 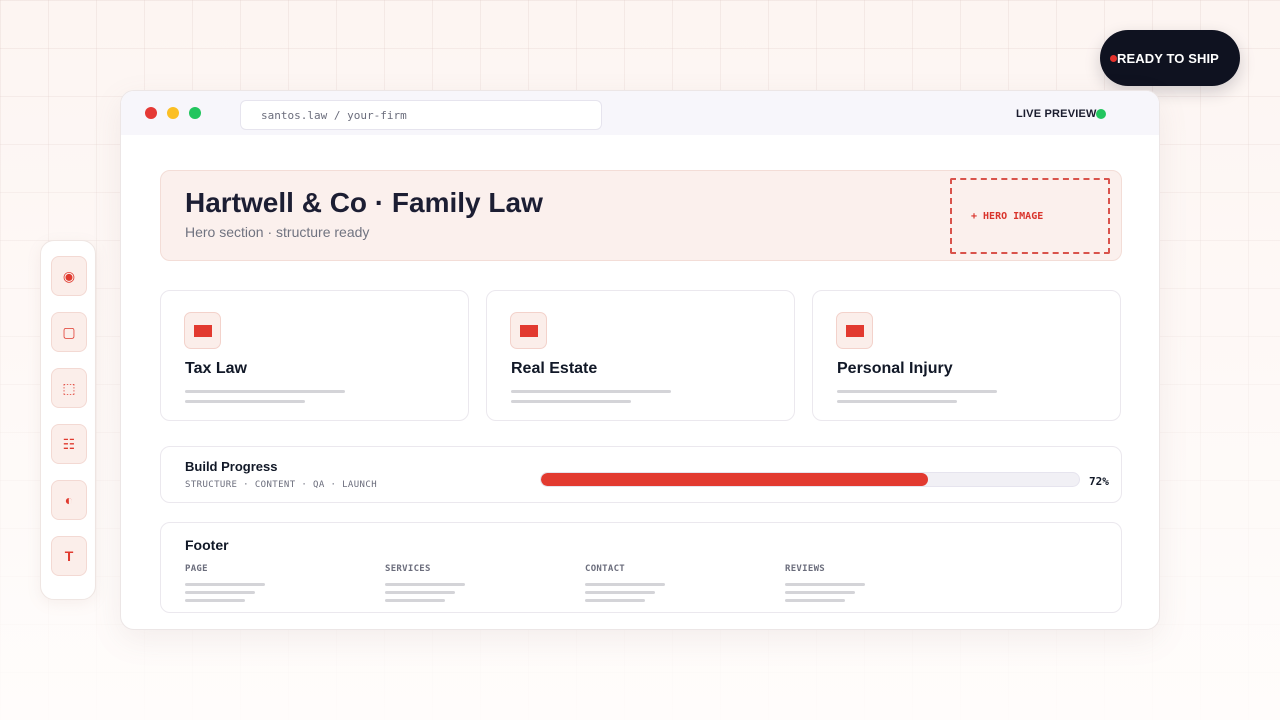 What do you see at coordinates (314, 355) in the screenshot?
I see `service-card-tax-law: Tax Law` at bounding box center [314, 355].